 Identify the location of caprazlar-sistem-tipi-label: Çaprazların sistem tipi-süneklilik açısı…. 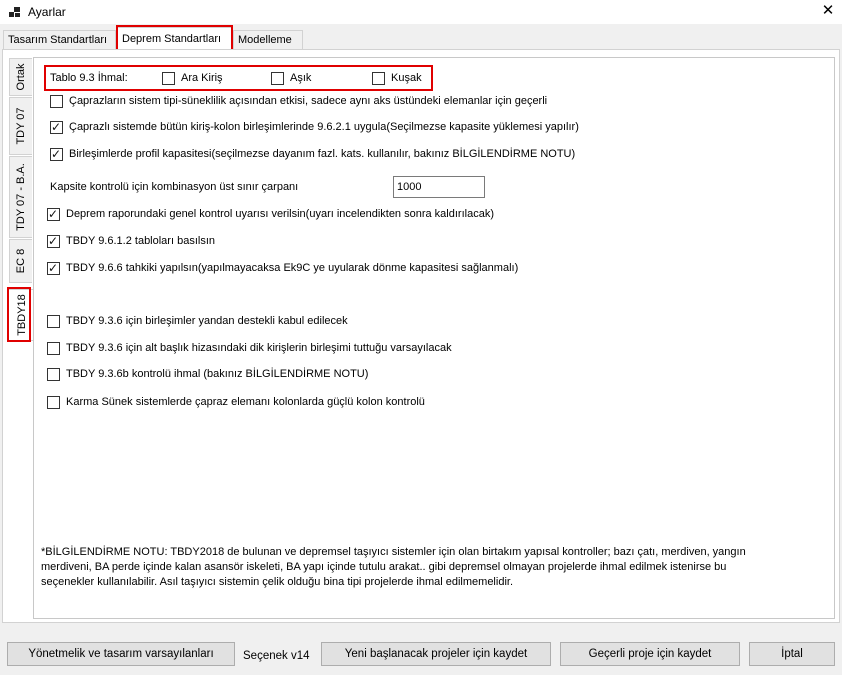
(308, 101).